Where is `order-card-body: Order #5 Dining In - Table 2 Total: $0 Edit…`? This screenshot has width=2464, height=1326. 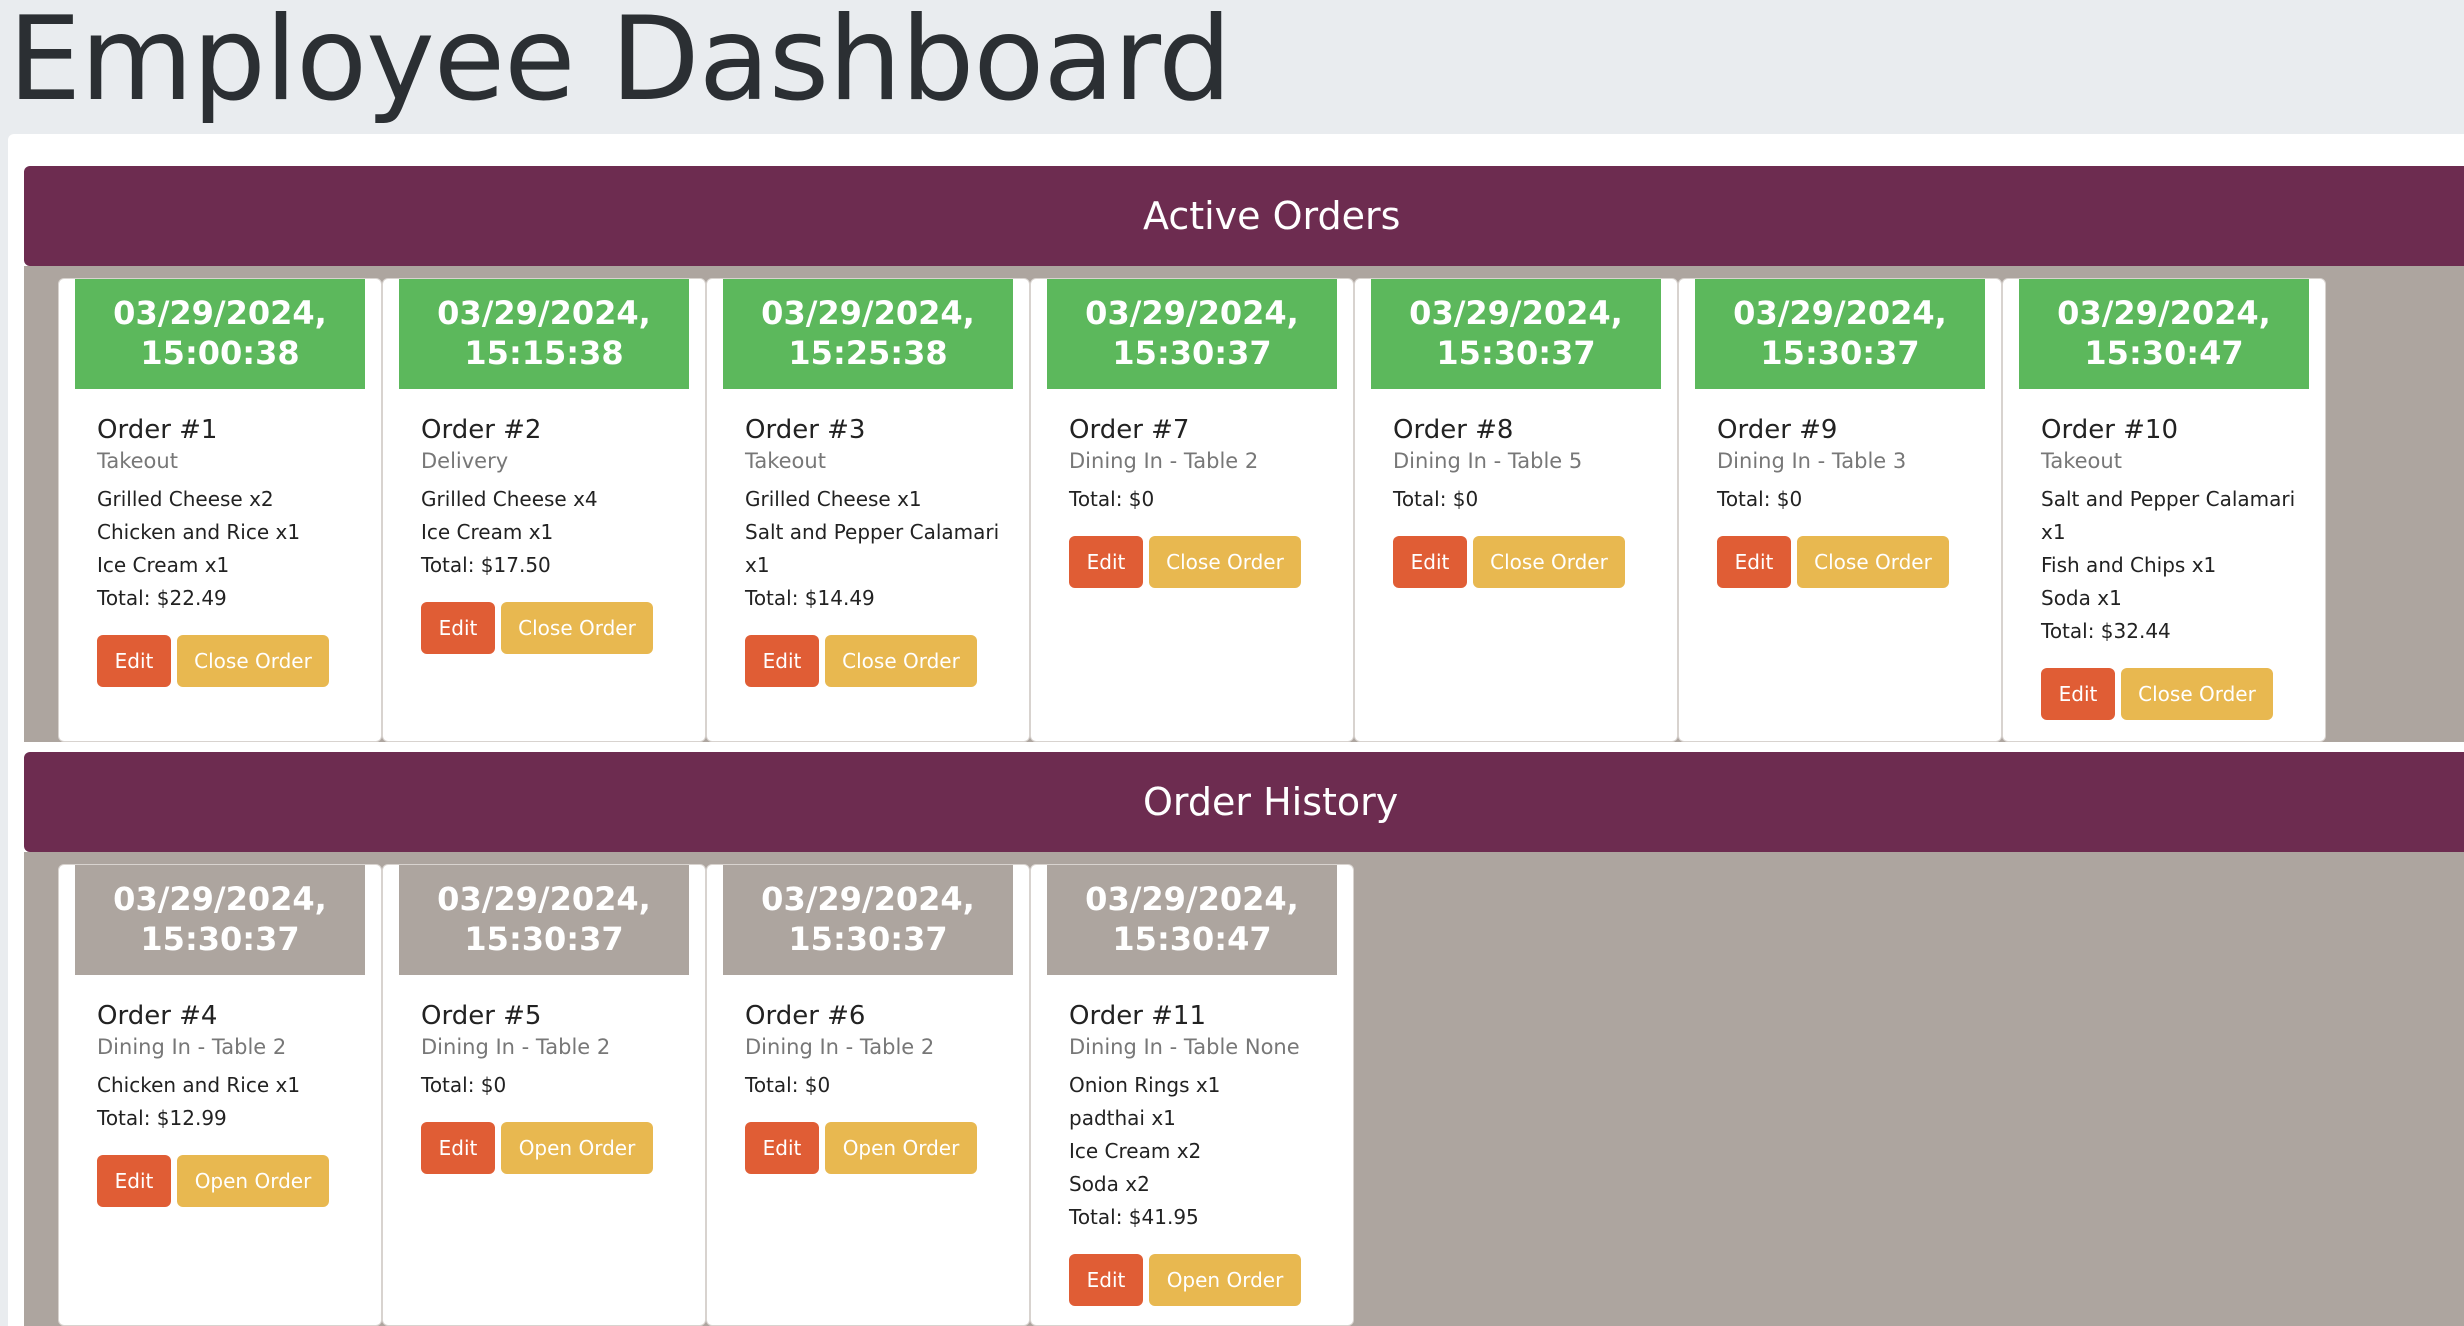 order-card-body: Order #5 Dining In - Table 2 Total: $0 Edit… is located at coordinates (558, 1086).